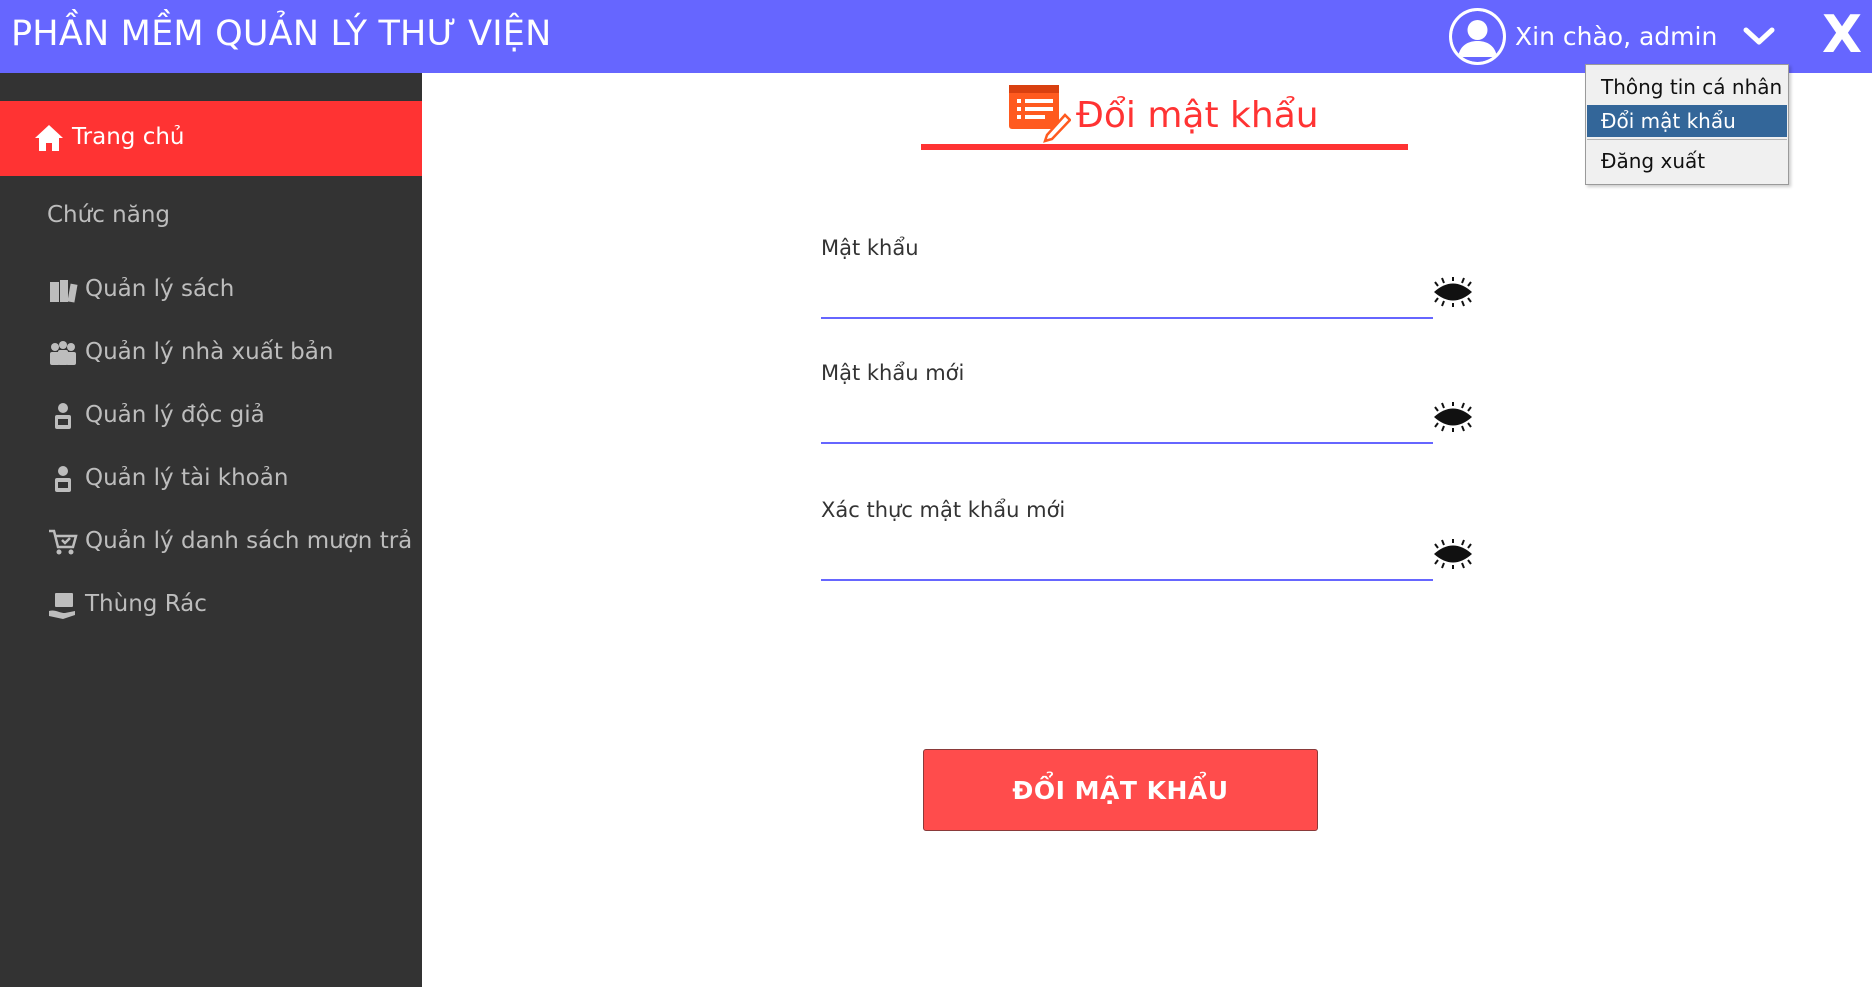  I want to click on title-underline, so click(1164, 147).